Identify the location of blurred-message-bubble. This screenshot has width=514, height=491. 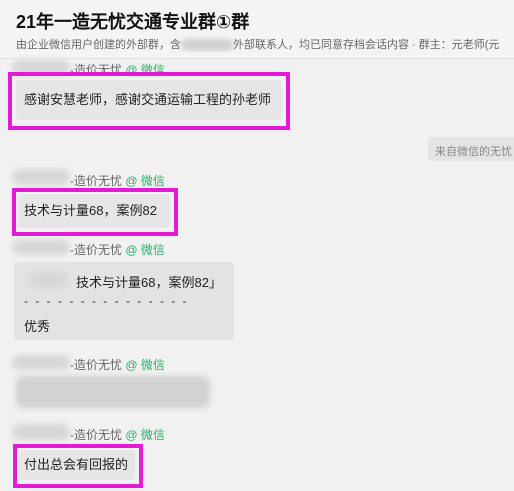
(113, 392).